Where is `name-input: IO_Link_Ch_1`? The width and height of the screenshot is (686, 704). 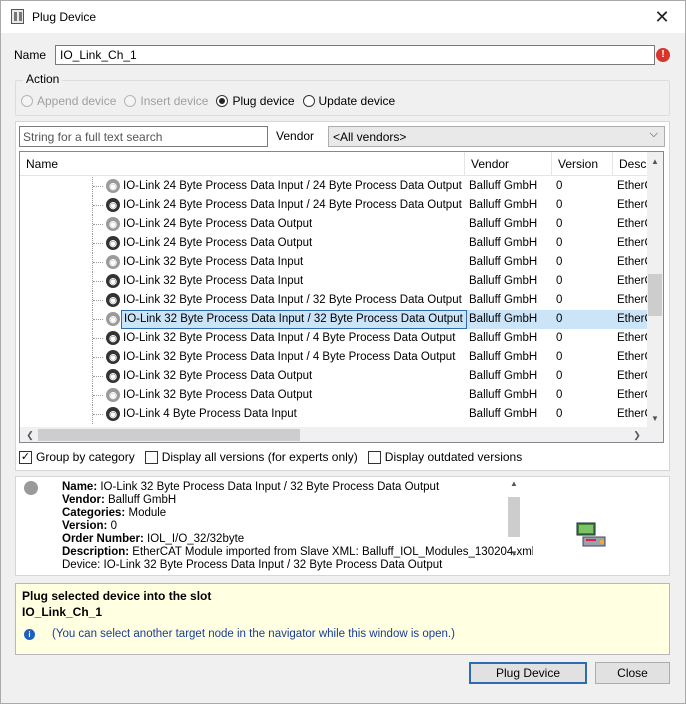 name-input: IO_Link_Ch_1 is located at coordinates (355, 55).